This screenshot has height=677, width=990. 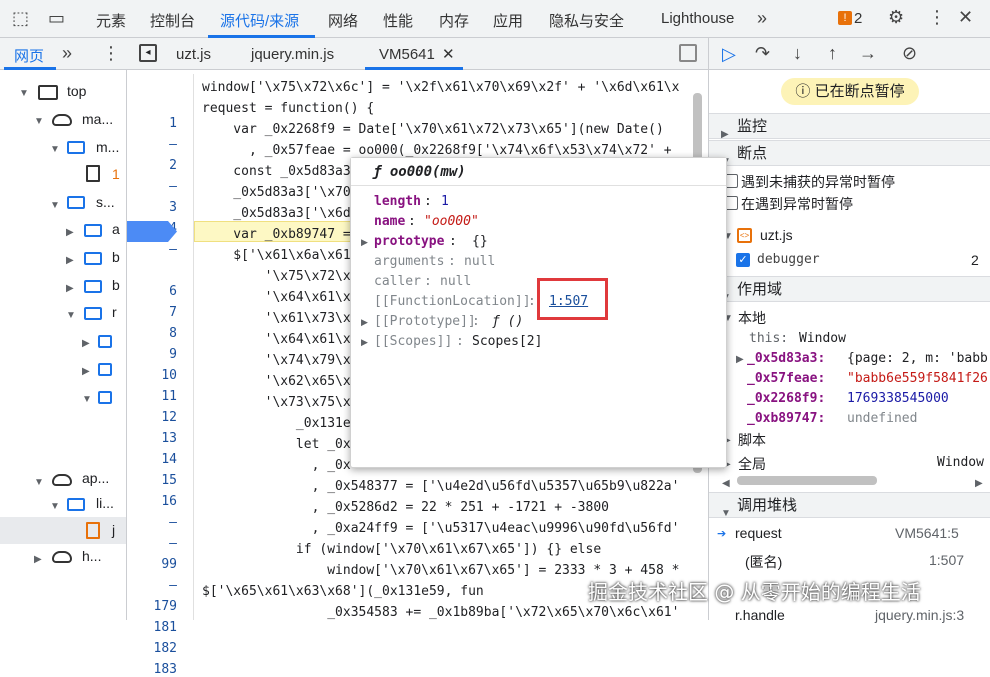 I want to click on line-number: 2, so click(x=152, y=165).